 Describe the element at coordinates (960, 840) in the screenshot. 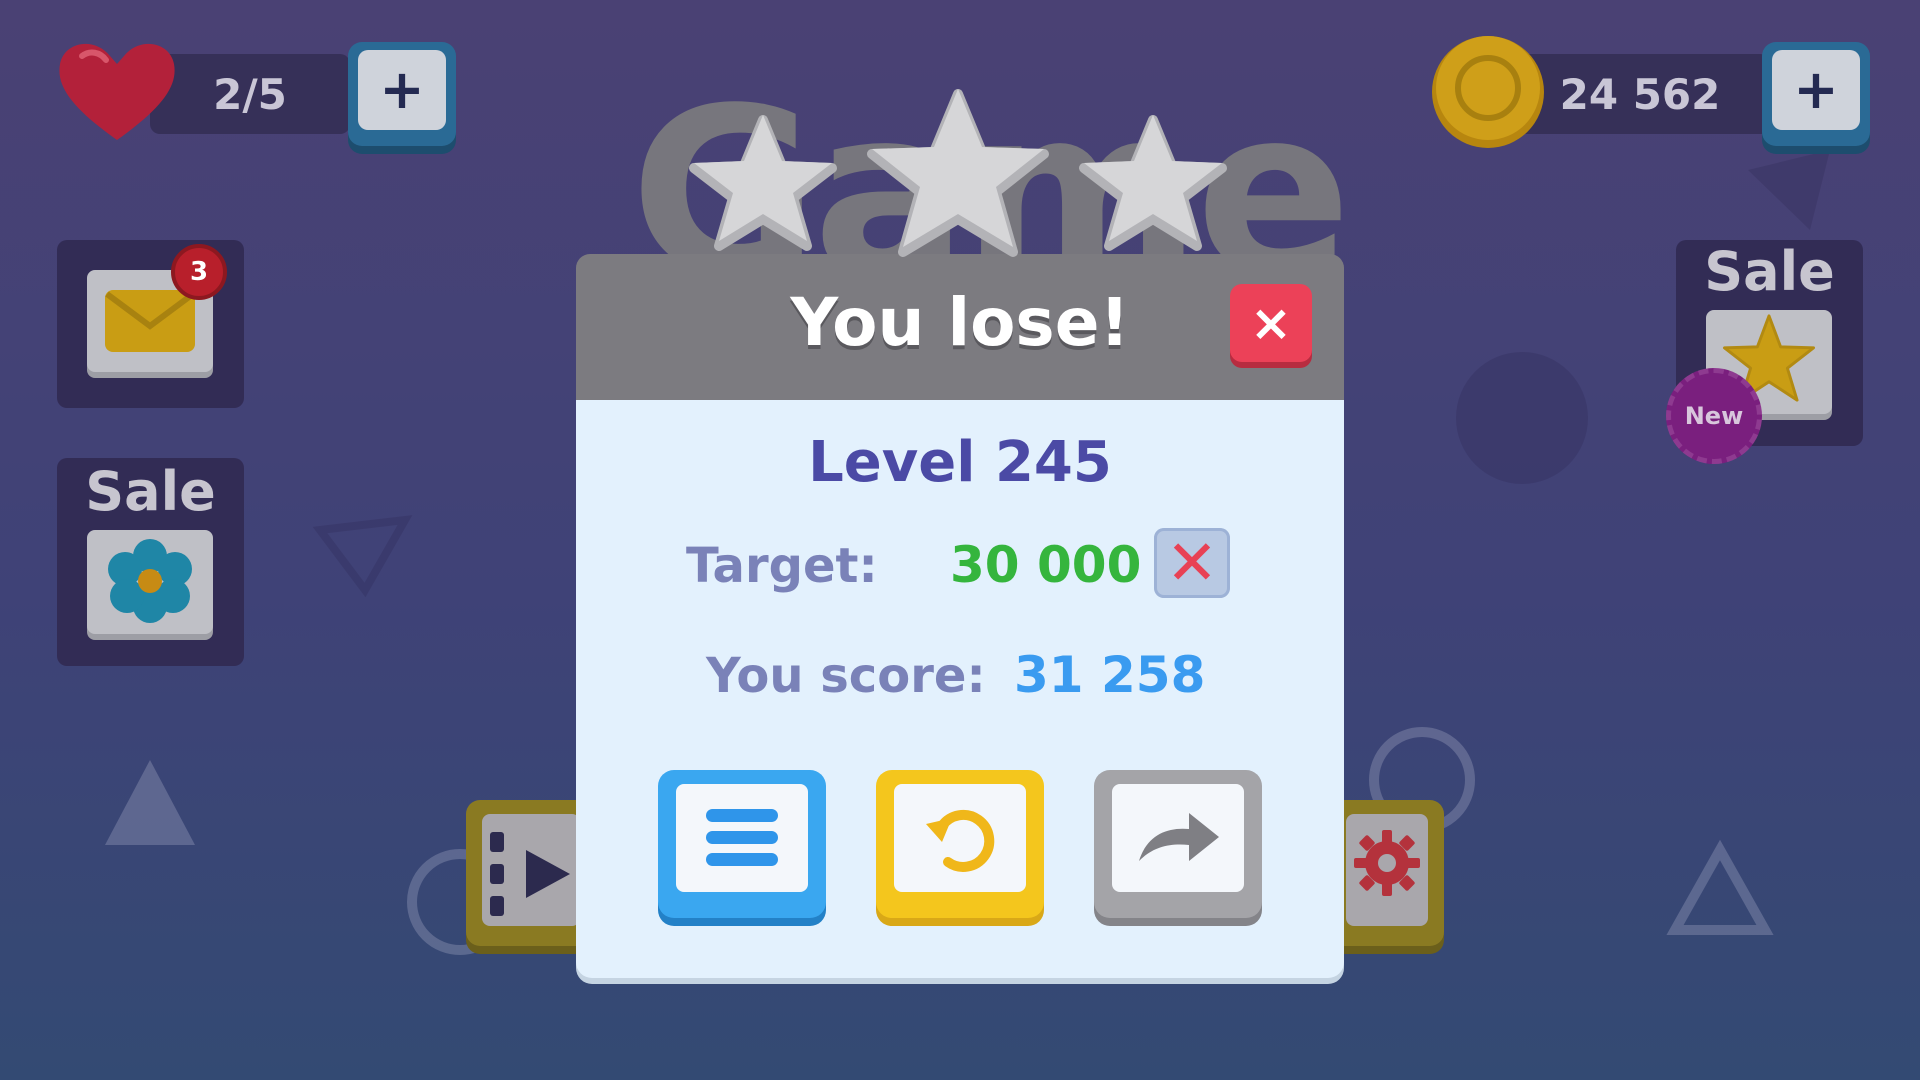

I see `retry-icon` at that location.